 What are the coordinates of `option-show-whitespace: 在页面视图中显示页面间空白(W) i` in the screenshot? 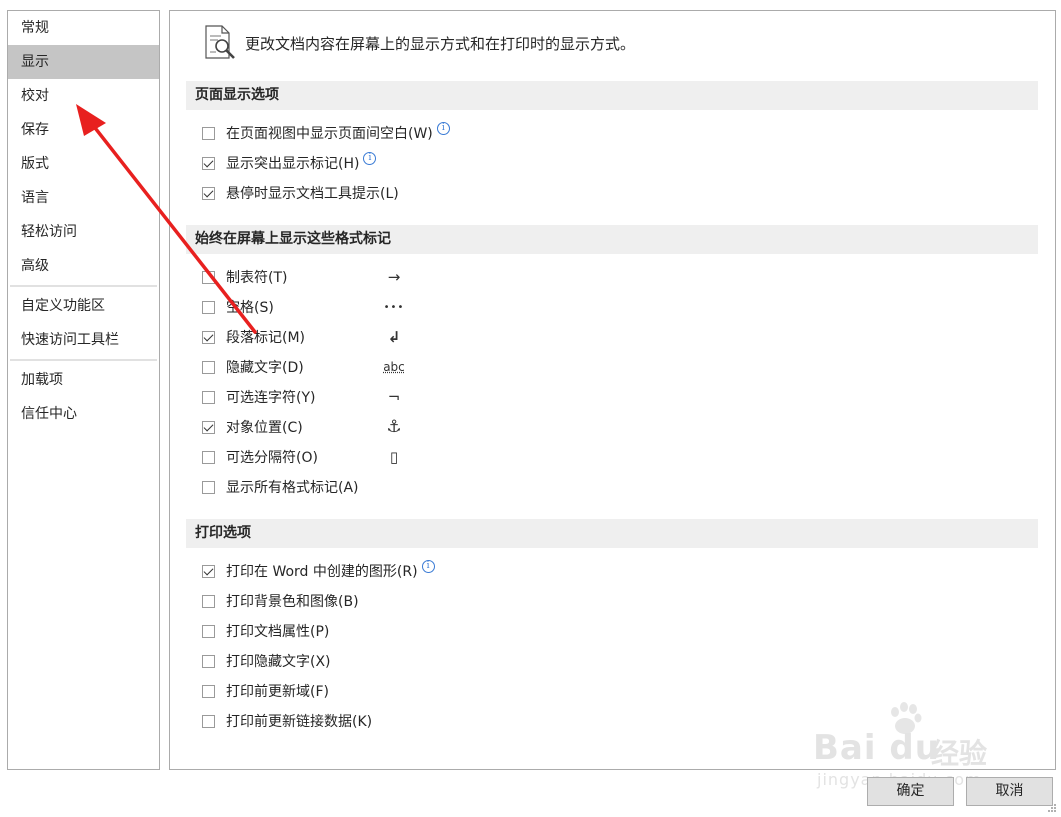 It's located at (326, 132).